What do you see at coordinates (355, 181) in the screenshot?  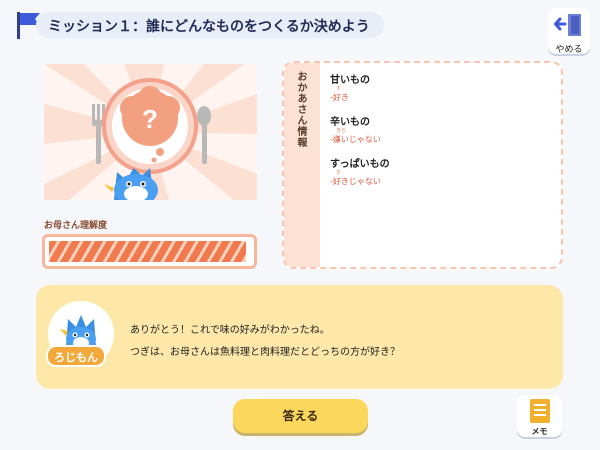 I see `info-item-preference: -好きじゃない` at bounding box center [355, 181].